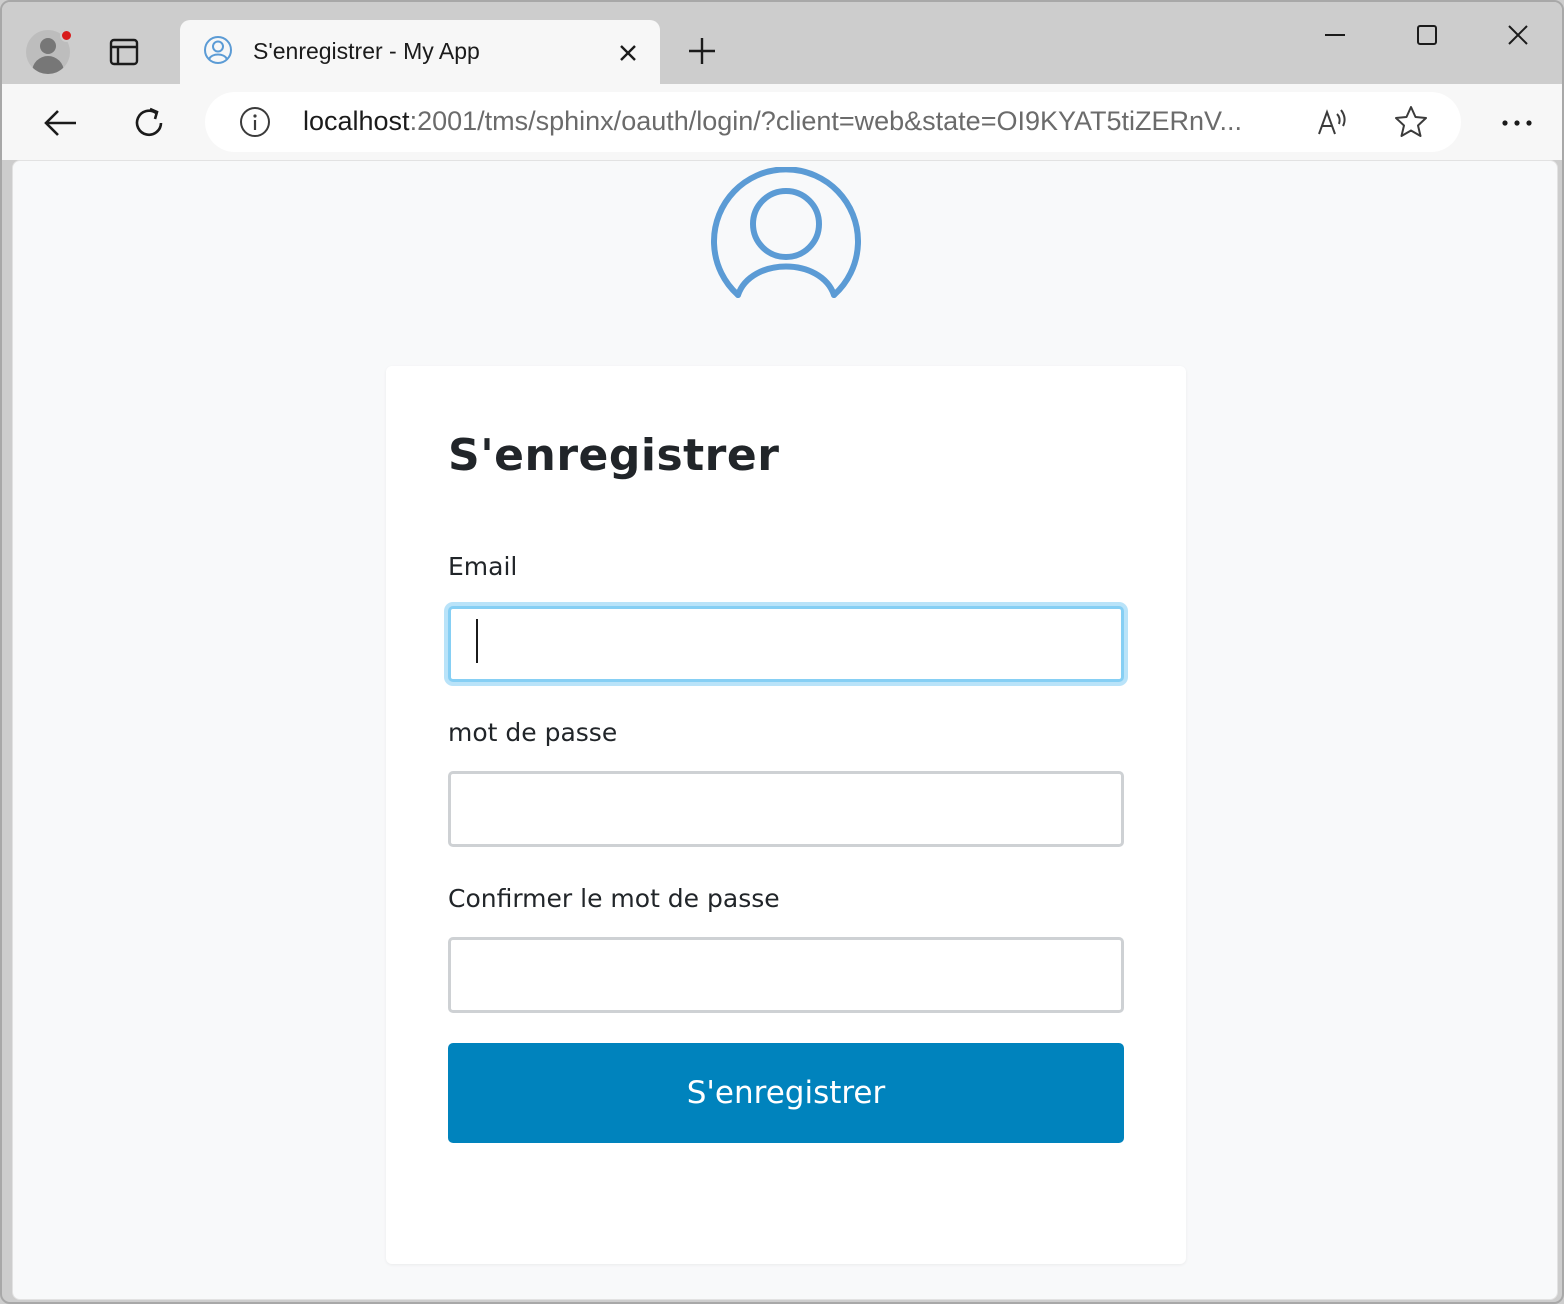 This screenshot has height=1304, width=1564. Describe the element at coordinates (786, 809) in the screenshot. I see `password-field` at that location.